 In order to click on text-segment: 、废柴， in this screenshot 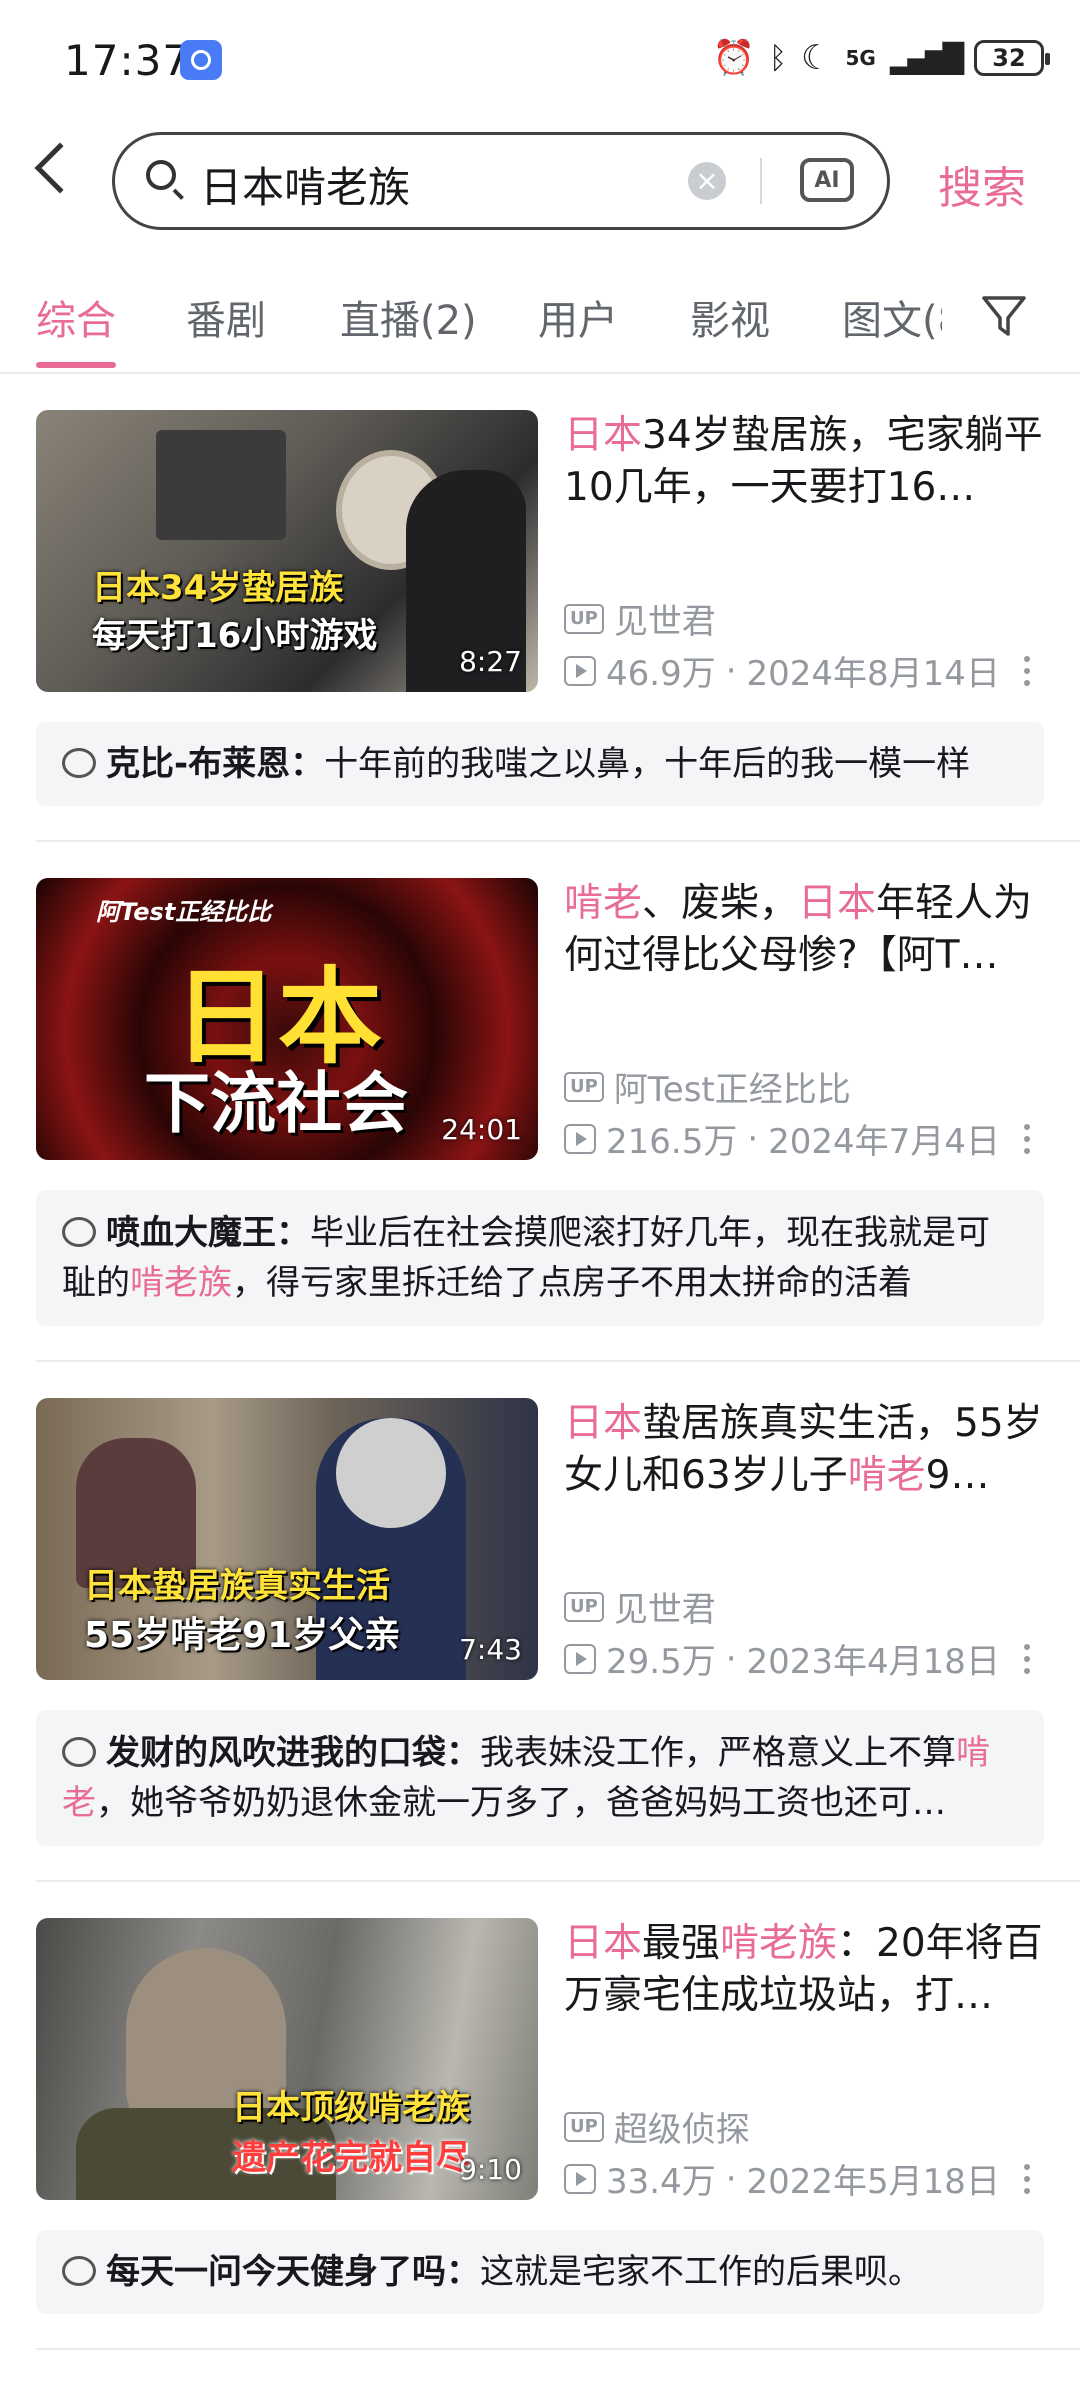, I will do `click(720, 903)`.